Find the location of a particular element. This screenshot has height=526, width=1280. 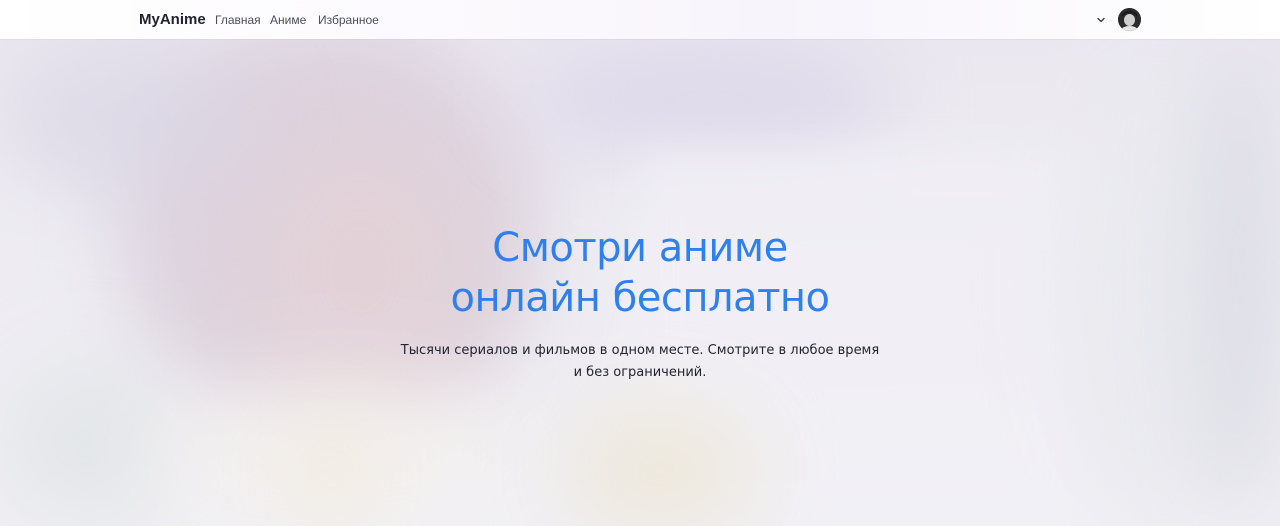

top-navbar: MyAnime Главная Аниме Избранное is located at coordinates (640, 19).